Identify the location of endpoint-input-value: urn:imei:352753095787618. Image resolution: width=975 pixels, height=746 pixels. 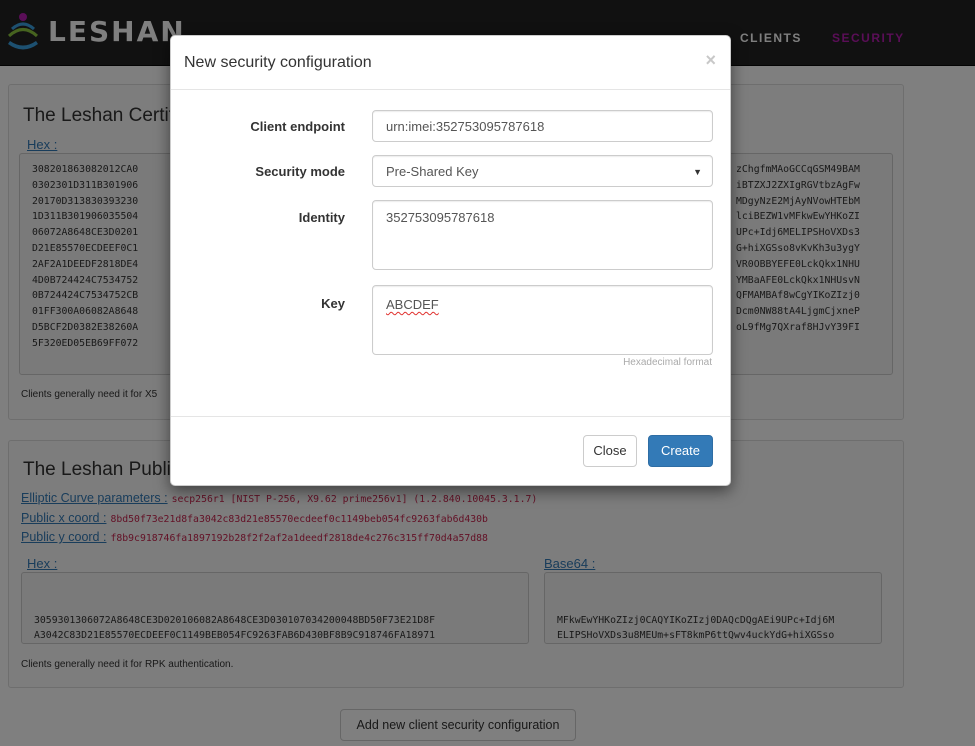
(465, 126).